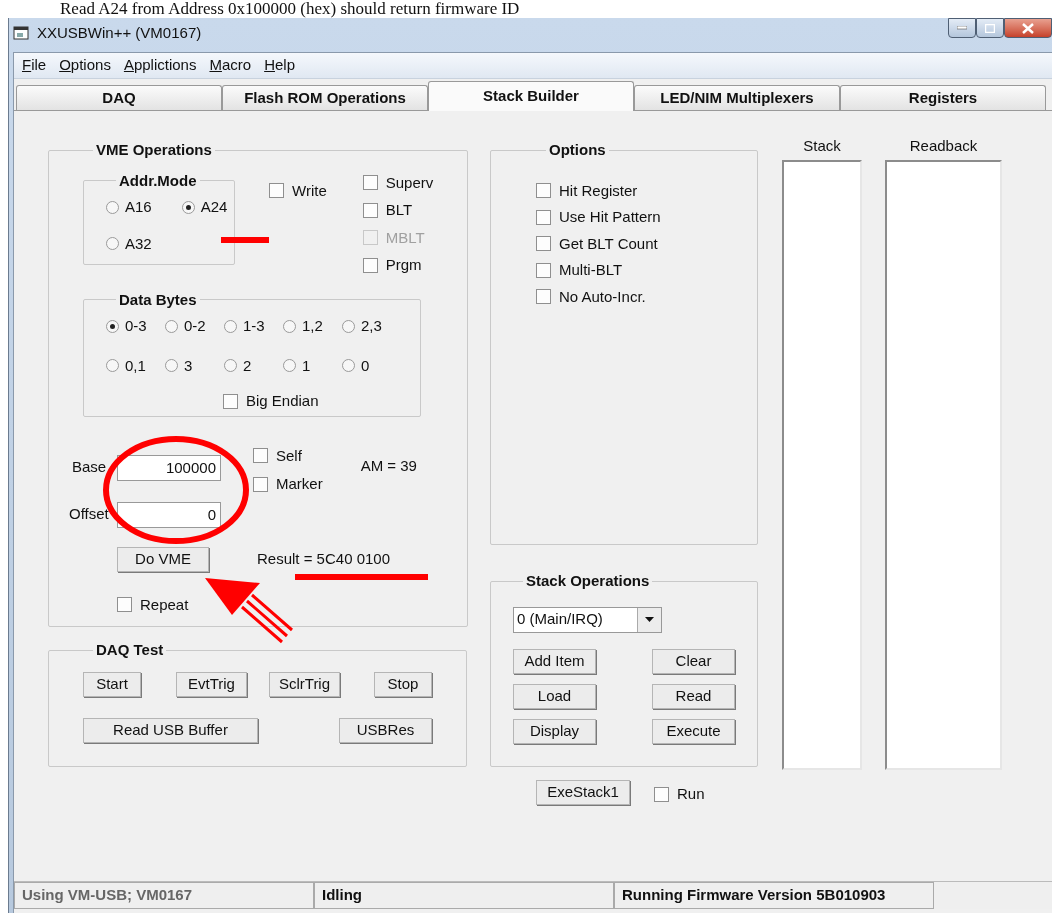 The image size is (1052, 913). I want to click on menu-item: Macro, so click(230, 65).